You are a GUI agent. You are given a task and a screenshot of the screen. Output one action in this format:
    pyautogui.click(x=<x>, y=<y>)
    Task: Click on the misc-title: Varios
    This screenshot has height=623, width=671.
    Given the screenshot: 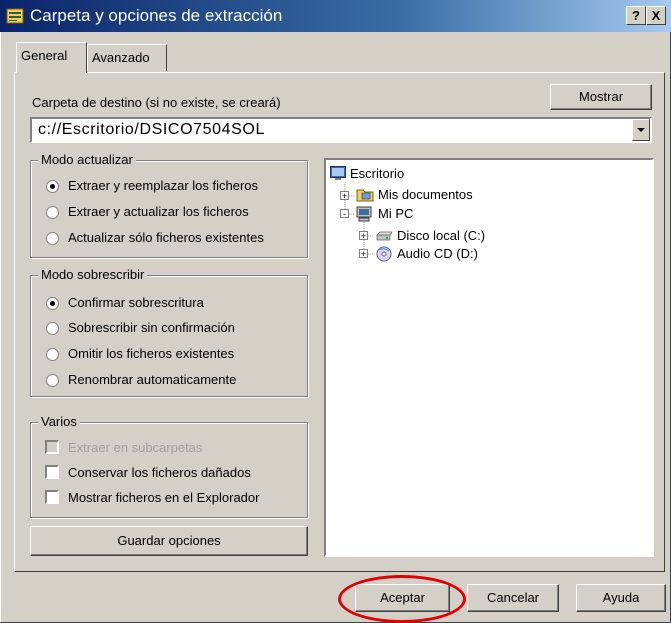 What is the action you would take?
    pyautogui.click(x=59, y=421)
    